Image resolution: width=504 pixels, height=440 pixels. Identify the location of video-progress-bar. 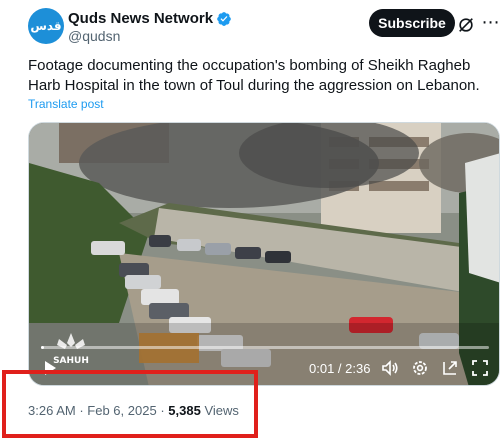
(265, 347).